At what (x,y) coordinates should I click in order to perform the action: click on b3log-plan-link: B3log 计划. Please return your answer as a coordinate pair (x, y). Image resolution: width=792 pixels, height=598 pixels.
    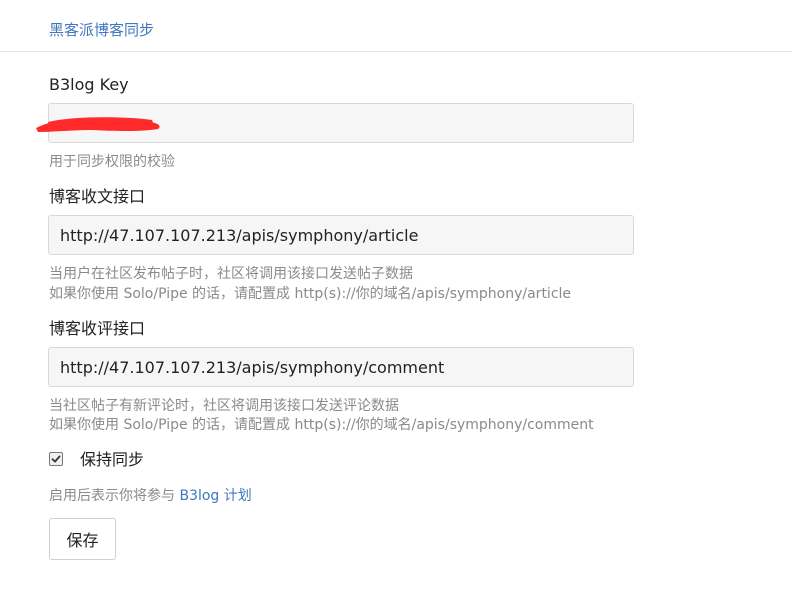
    Looking at the image, I should click on (215, 496).